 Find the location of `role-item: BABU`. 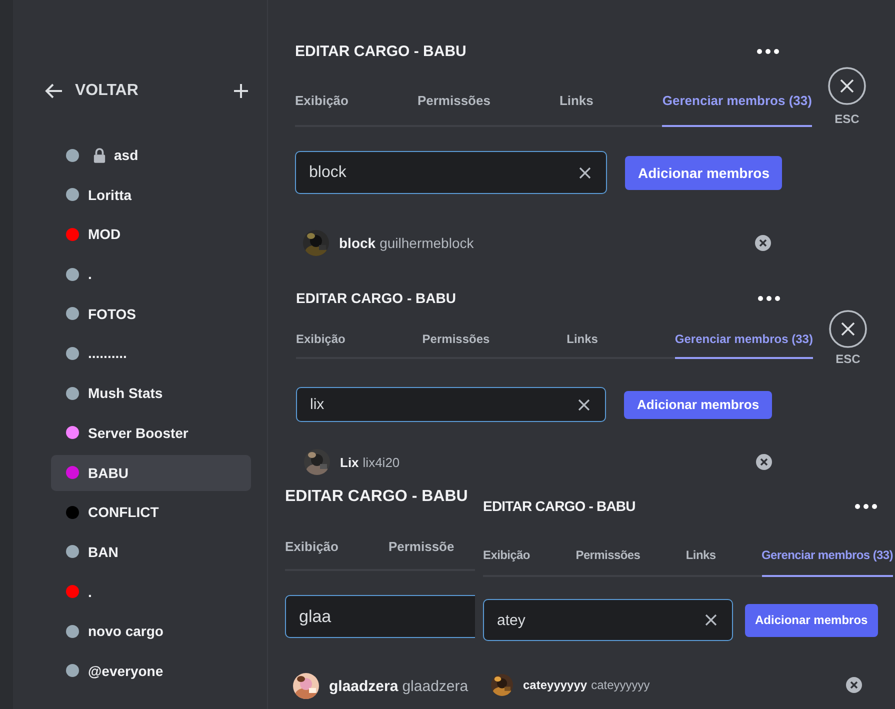

role-item: BABU is located at coordinates (151, 472).